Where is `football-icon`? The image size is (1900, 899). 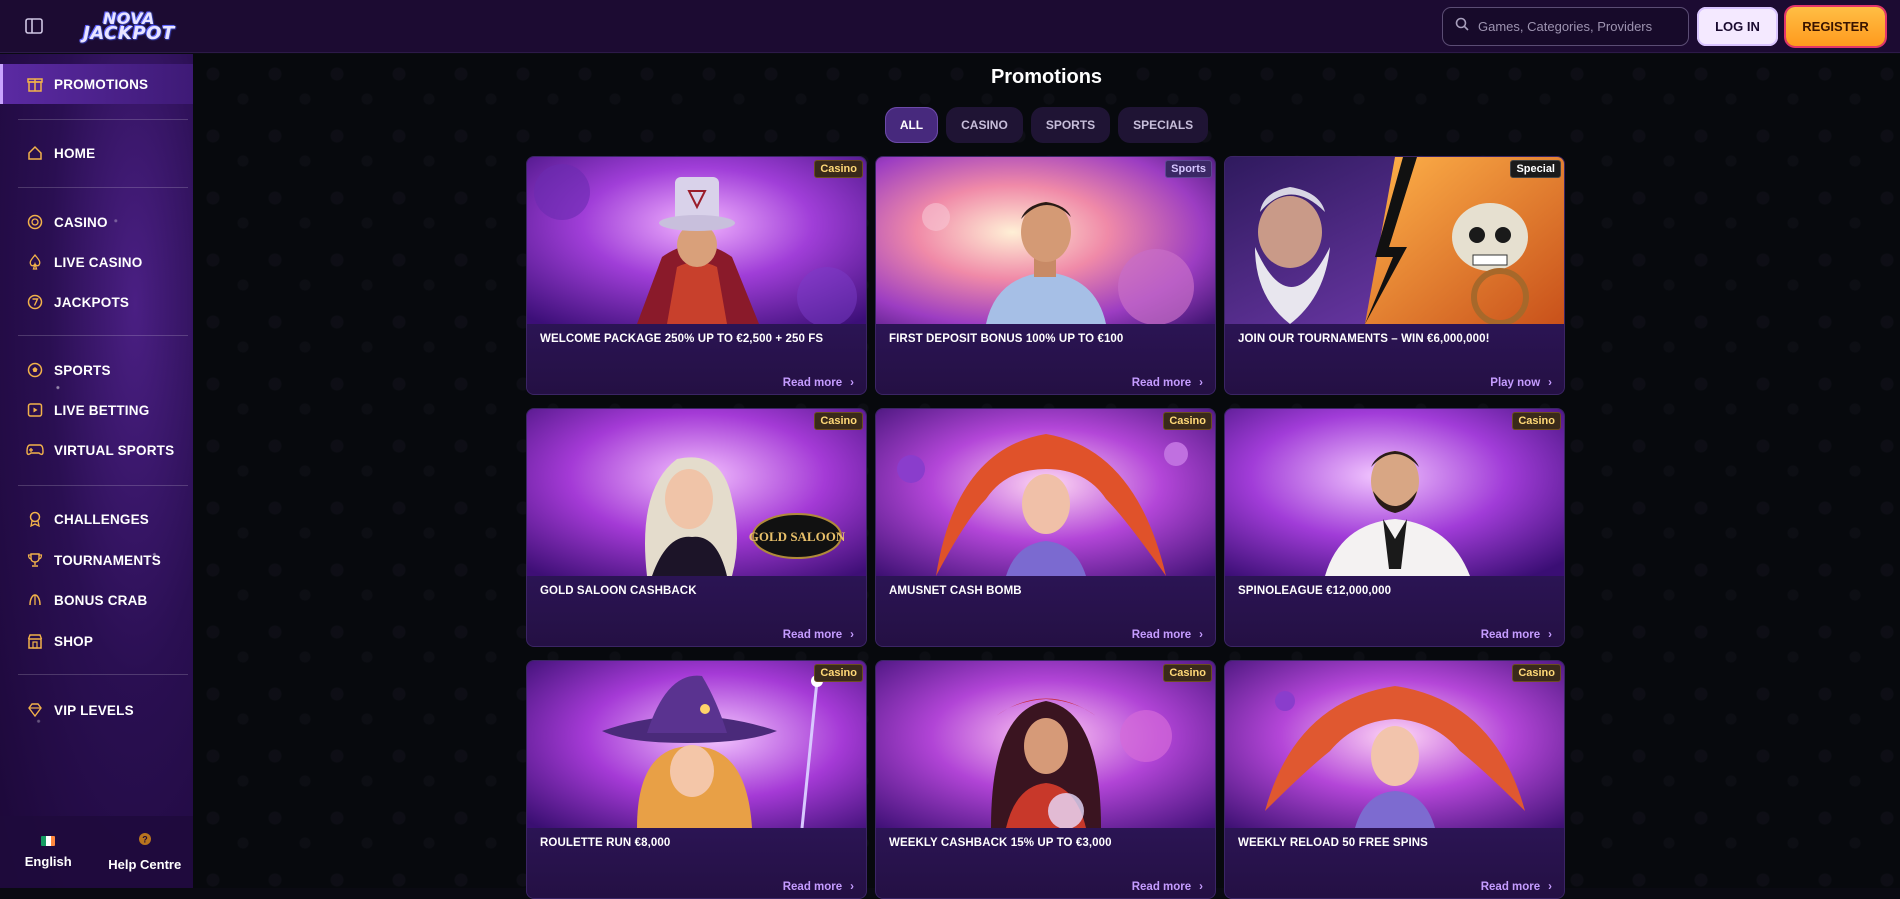 football-icon is located at coordinates (35, 370).